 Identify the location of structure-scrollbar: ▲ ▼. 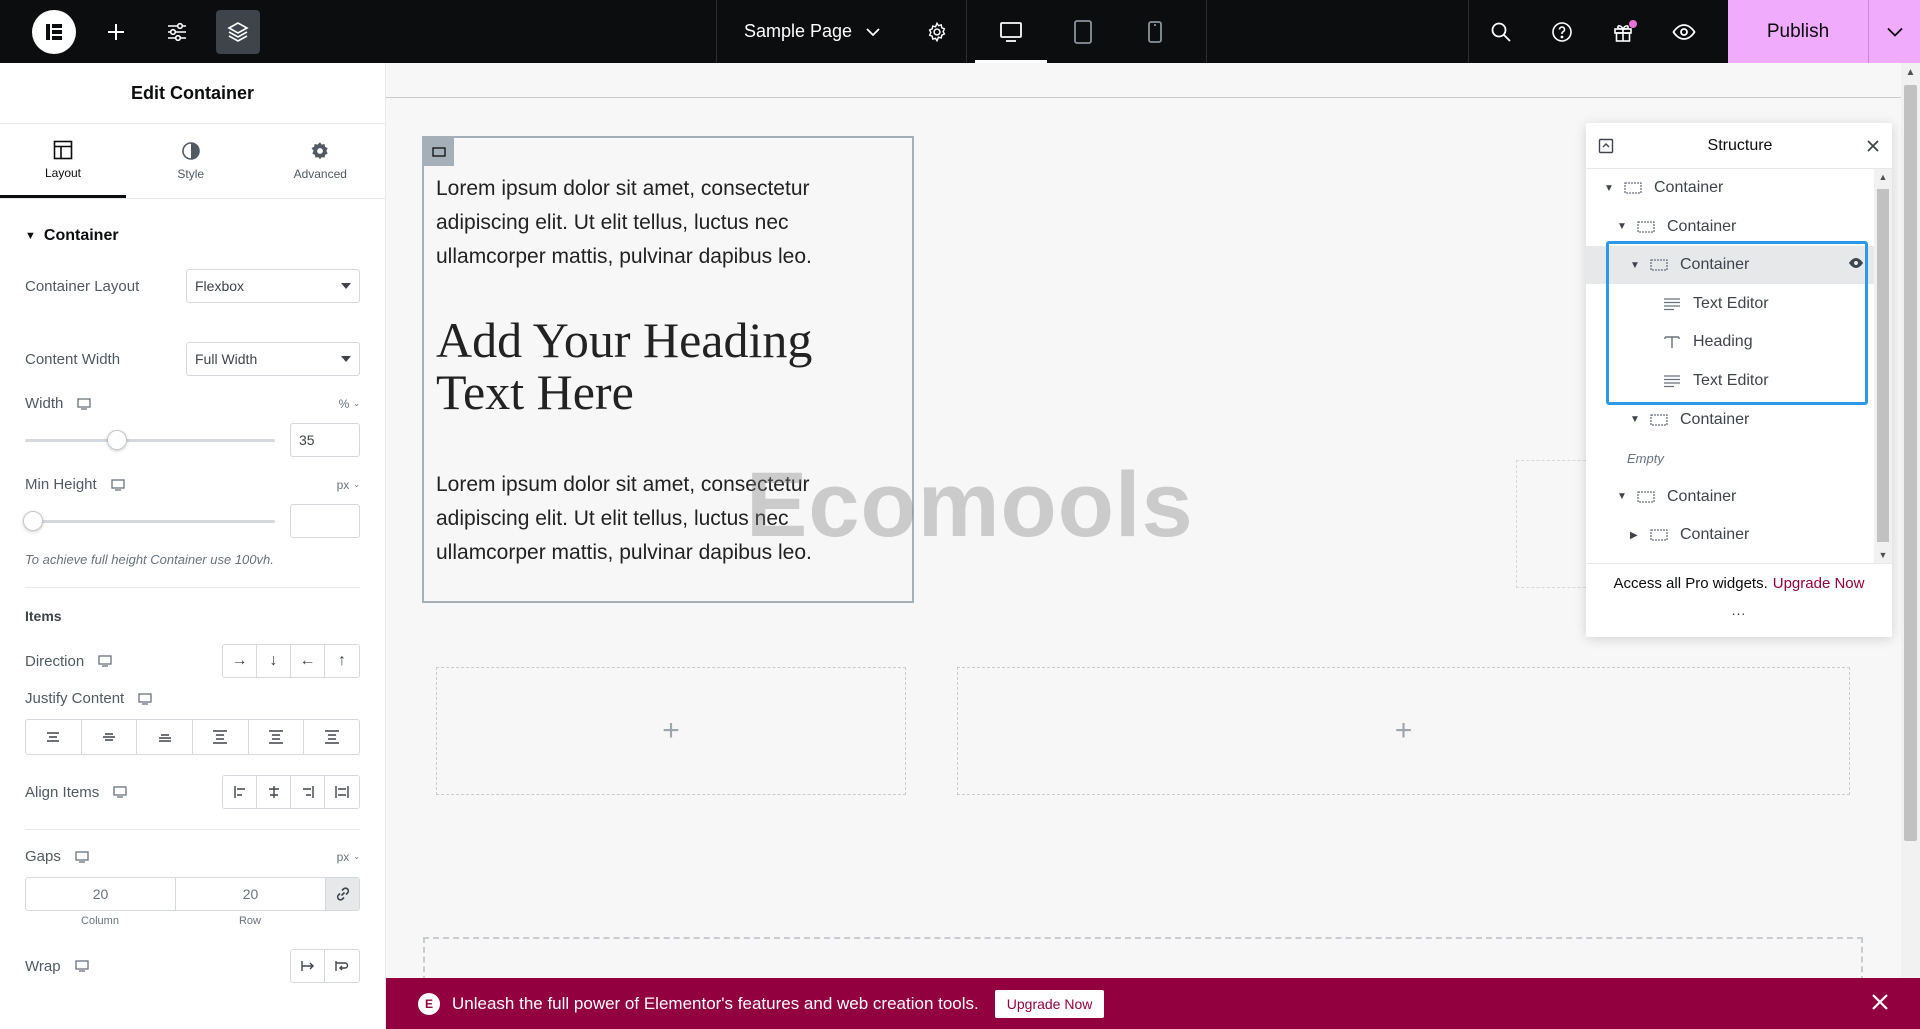
(1883, 366).